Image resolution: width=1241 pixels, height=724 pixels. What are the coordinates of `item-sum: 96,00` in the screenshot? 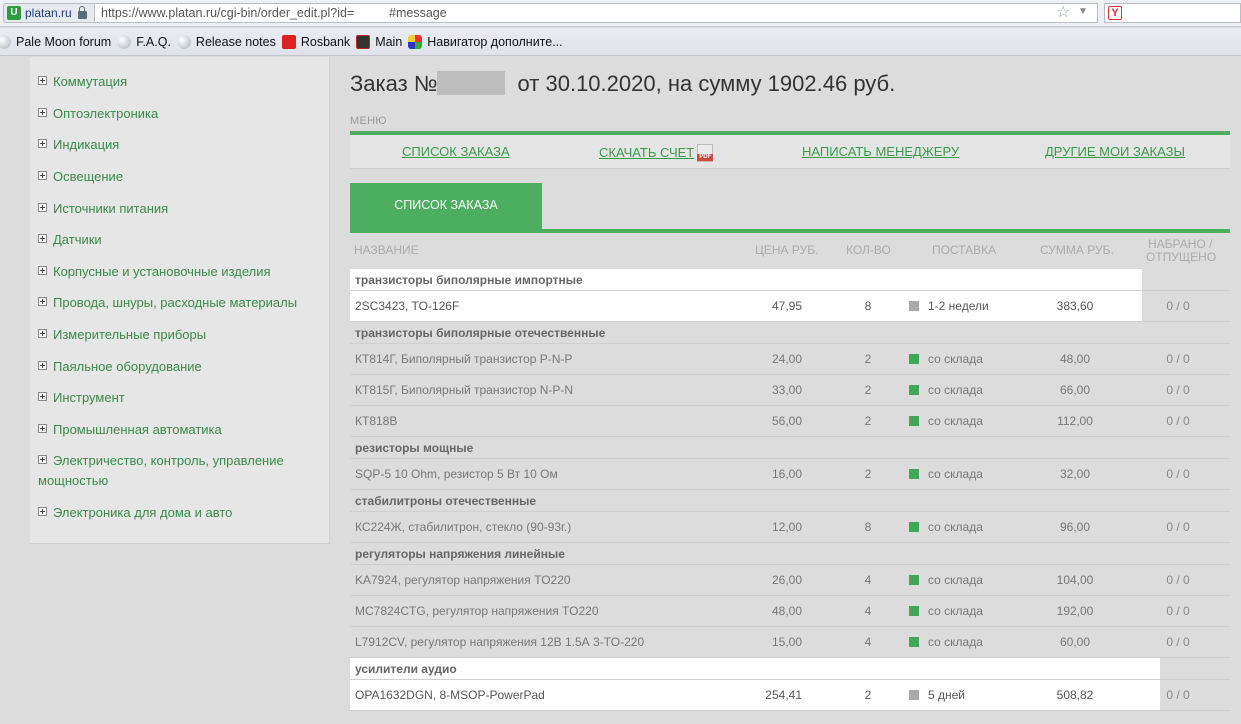 It's located at (1075, 527).